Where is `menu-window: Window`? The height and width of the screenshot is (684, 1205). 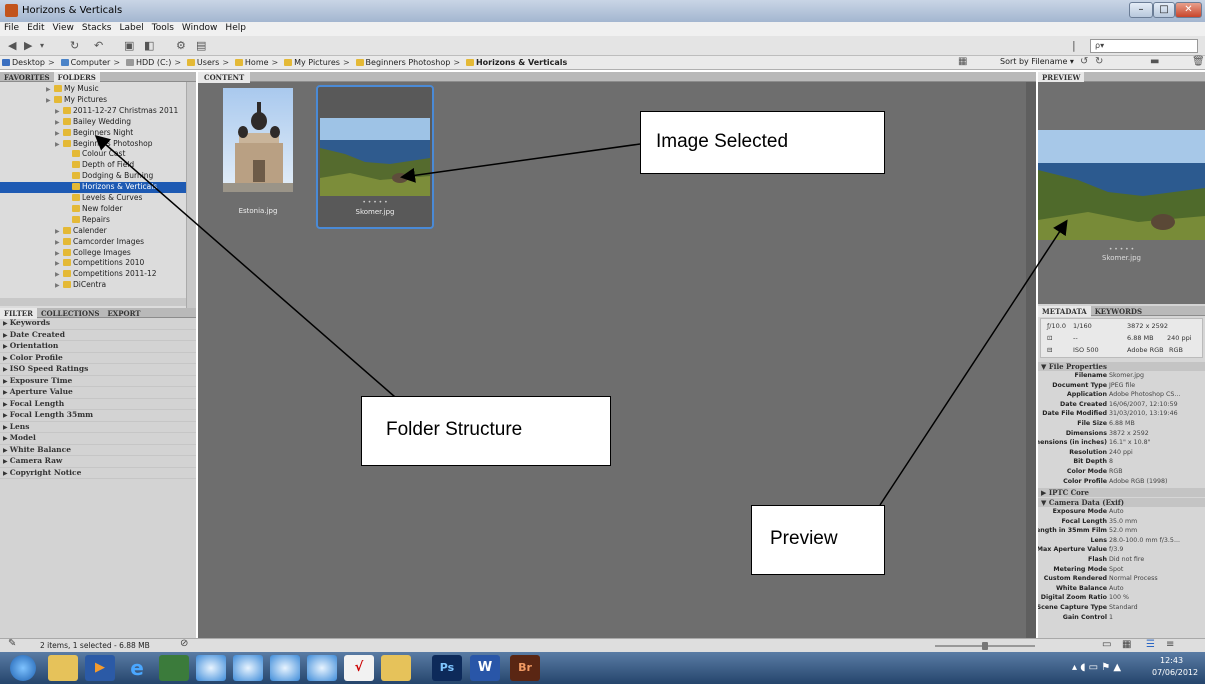 menu-window: Window is located at coordinates (200, 27).